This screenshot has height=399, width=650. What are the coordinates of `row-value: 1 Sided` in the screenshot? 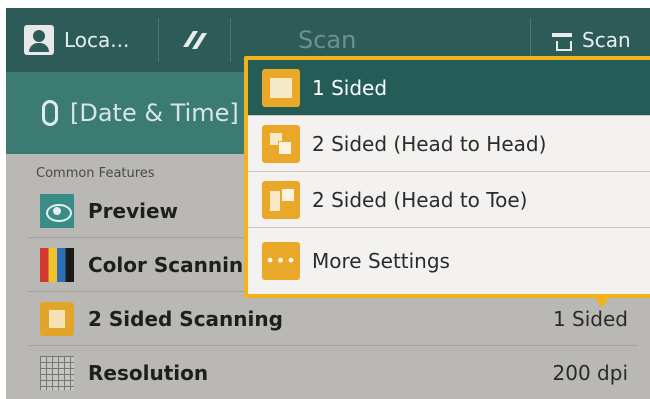 It's located at (590, 318).